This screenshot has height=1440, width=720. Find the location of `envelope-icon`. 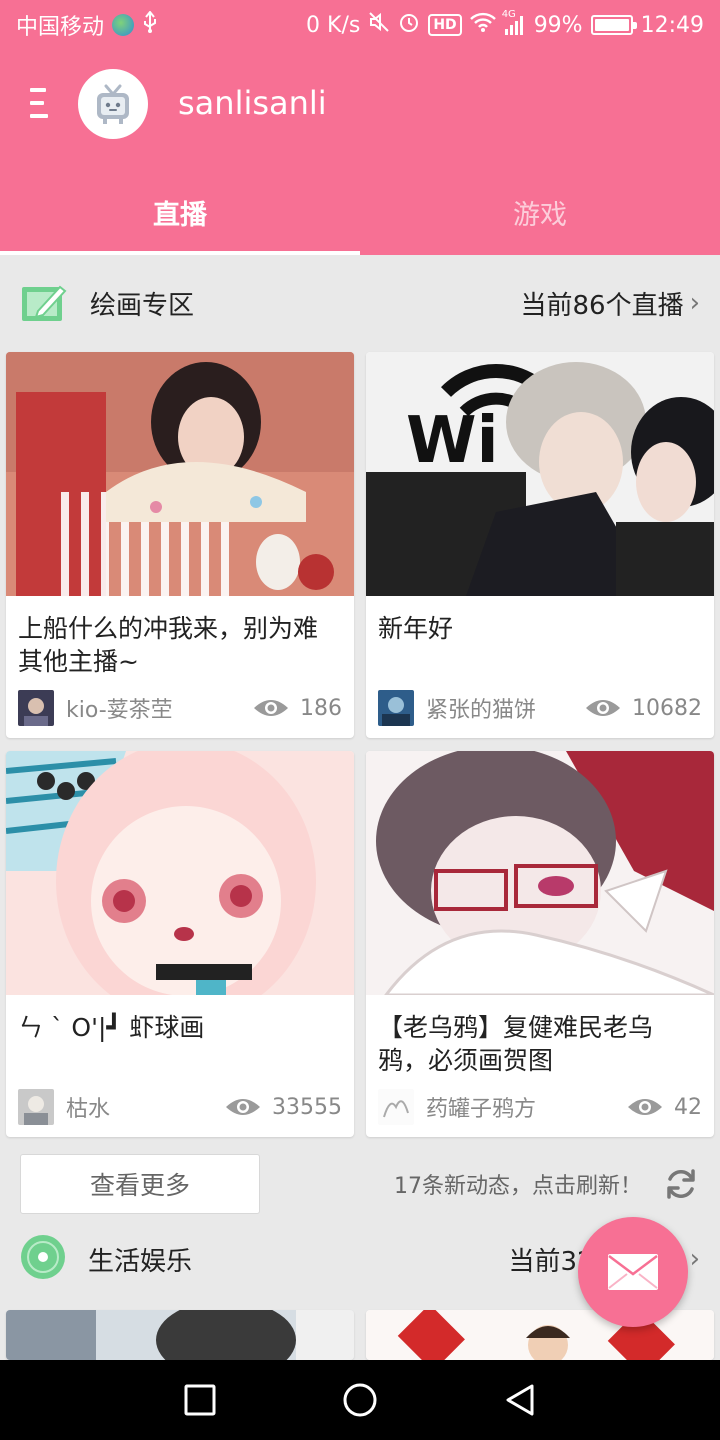

envelope-icon is located at coordinates (633, 1272).